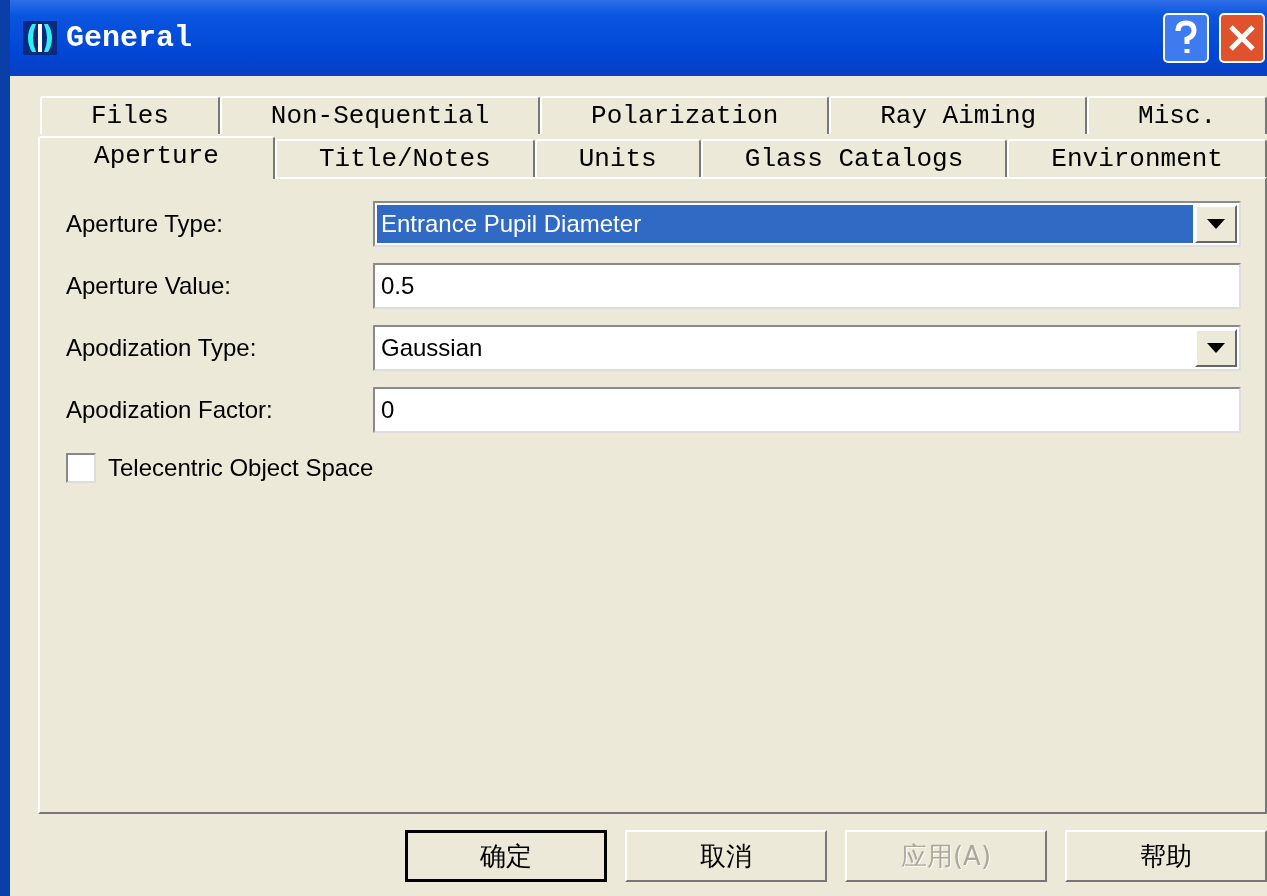  Describe the element at coordinates (388, 410) in the screenshot. I see `field-value: 0` at that location.